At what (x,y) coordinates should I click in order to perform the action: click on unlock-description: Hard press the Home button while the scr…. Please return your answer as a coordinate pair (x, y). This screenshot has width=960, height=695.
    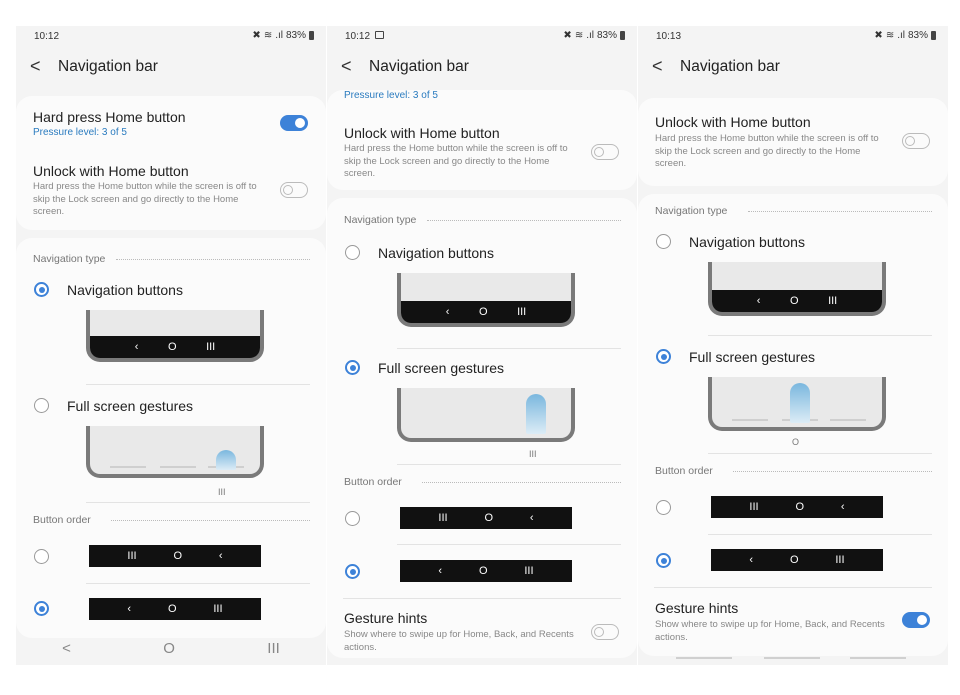
    Looking at the image, I should click on (767, 151).